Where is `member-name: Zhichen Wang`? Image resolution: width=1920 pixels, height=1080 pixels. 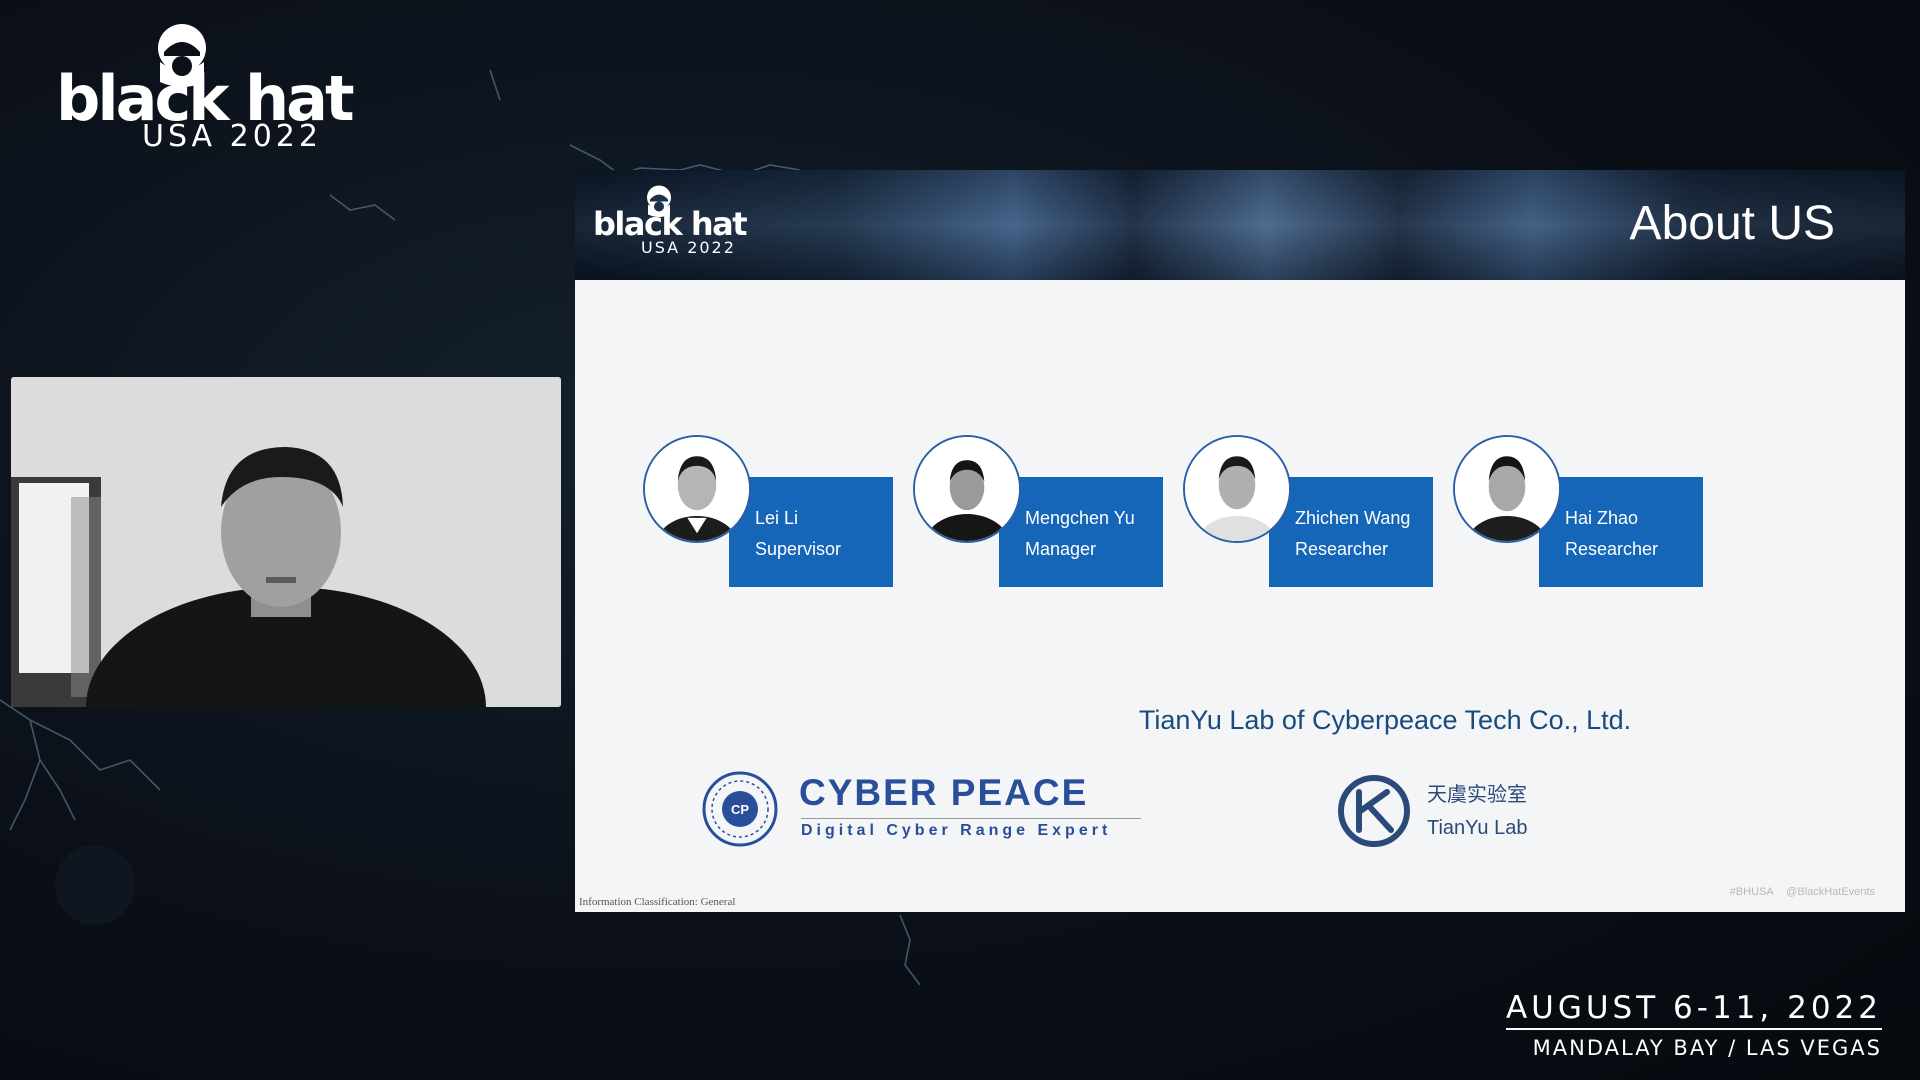
member-name: Zhichen Wang is located at coordinates (1353, 518).